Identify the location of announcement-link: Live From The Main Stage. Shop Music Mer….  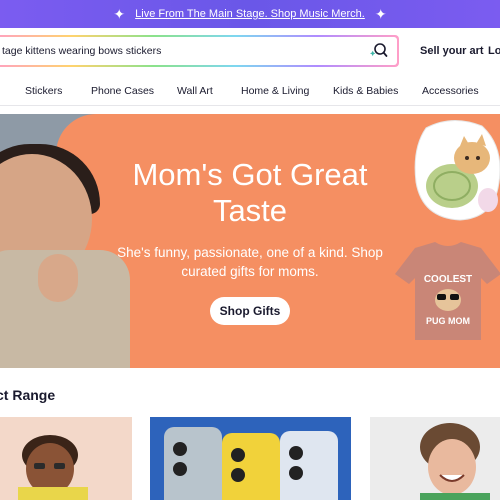
(250, 14).